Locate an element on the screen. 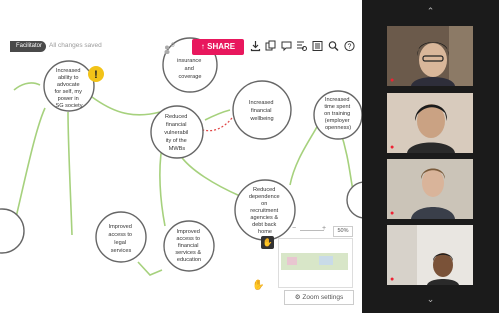  chevron-up-icon: ⌃ is located at coordinates (430, 11).